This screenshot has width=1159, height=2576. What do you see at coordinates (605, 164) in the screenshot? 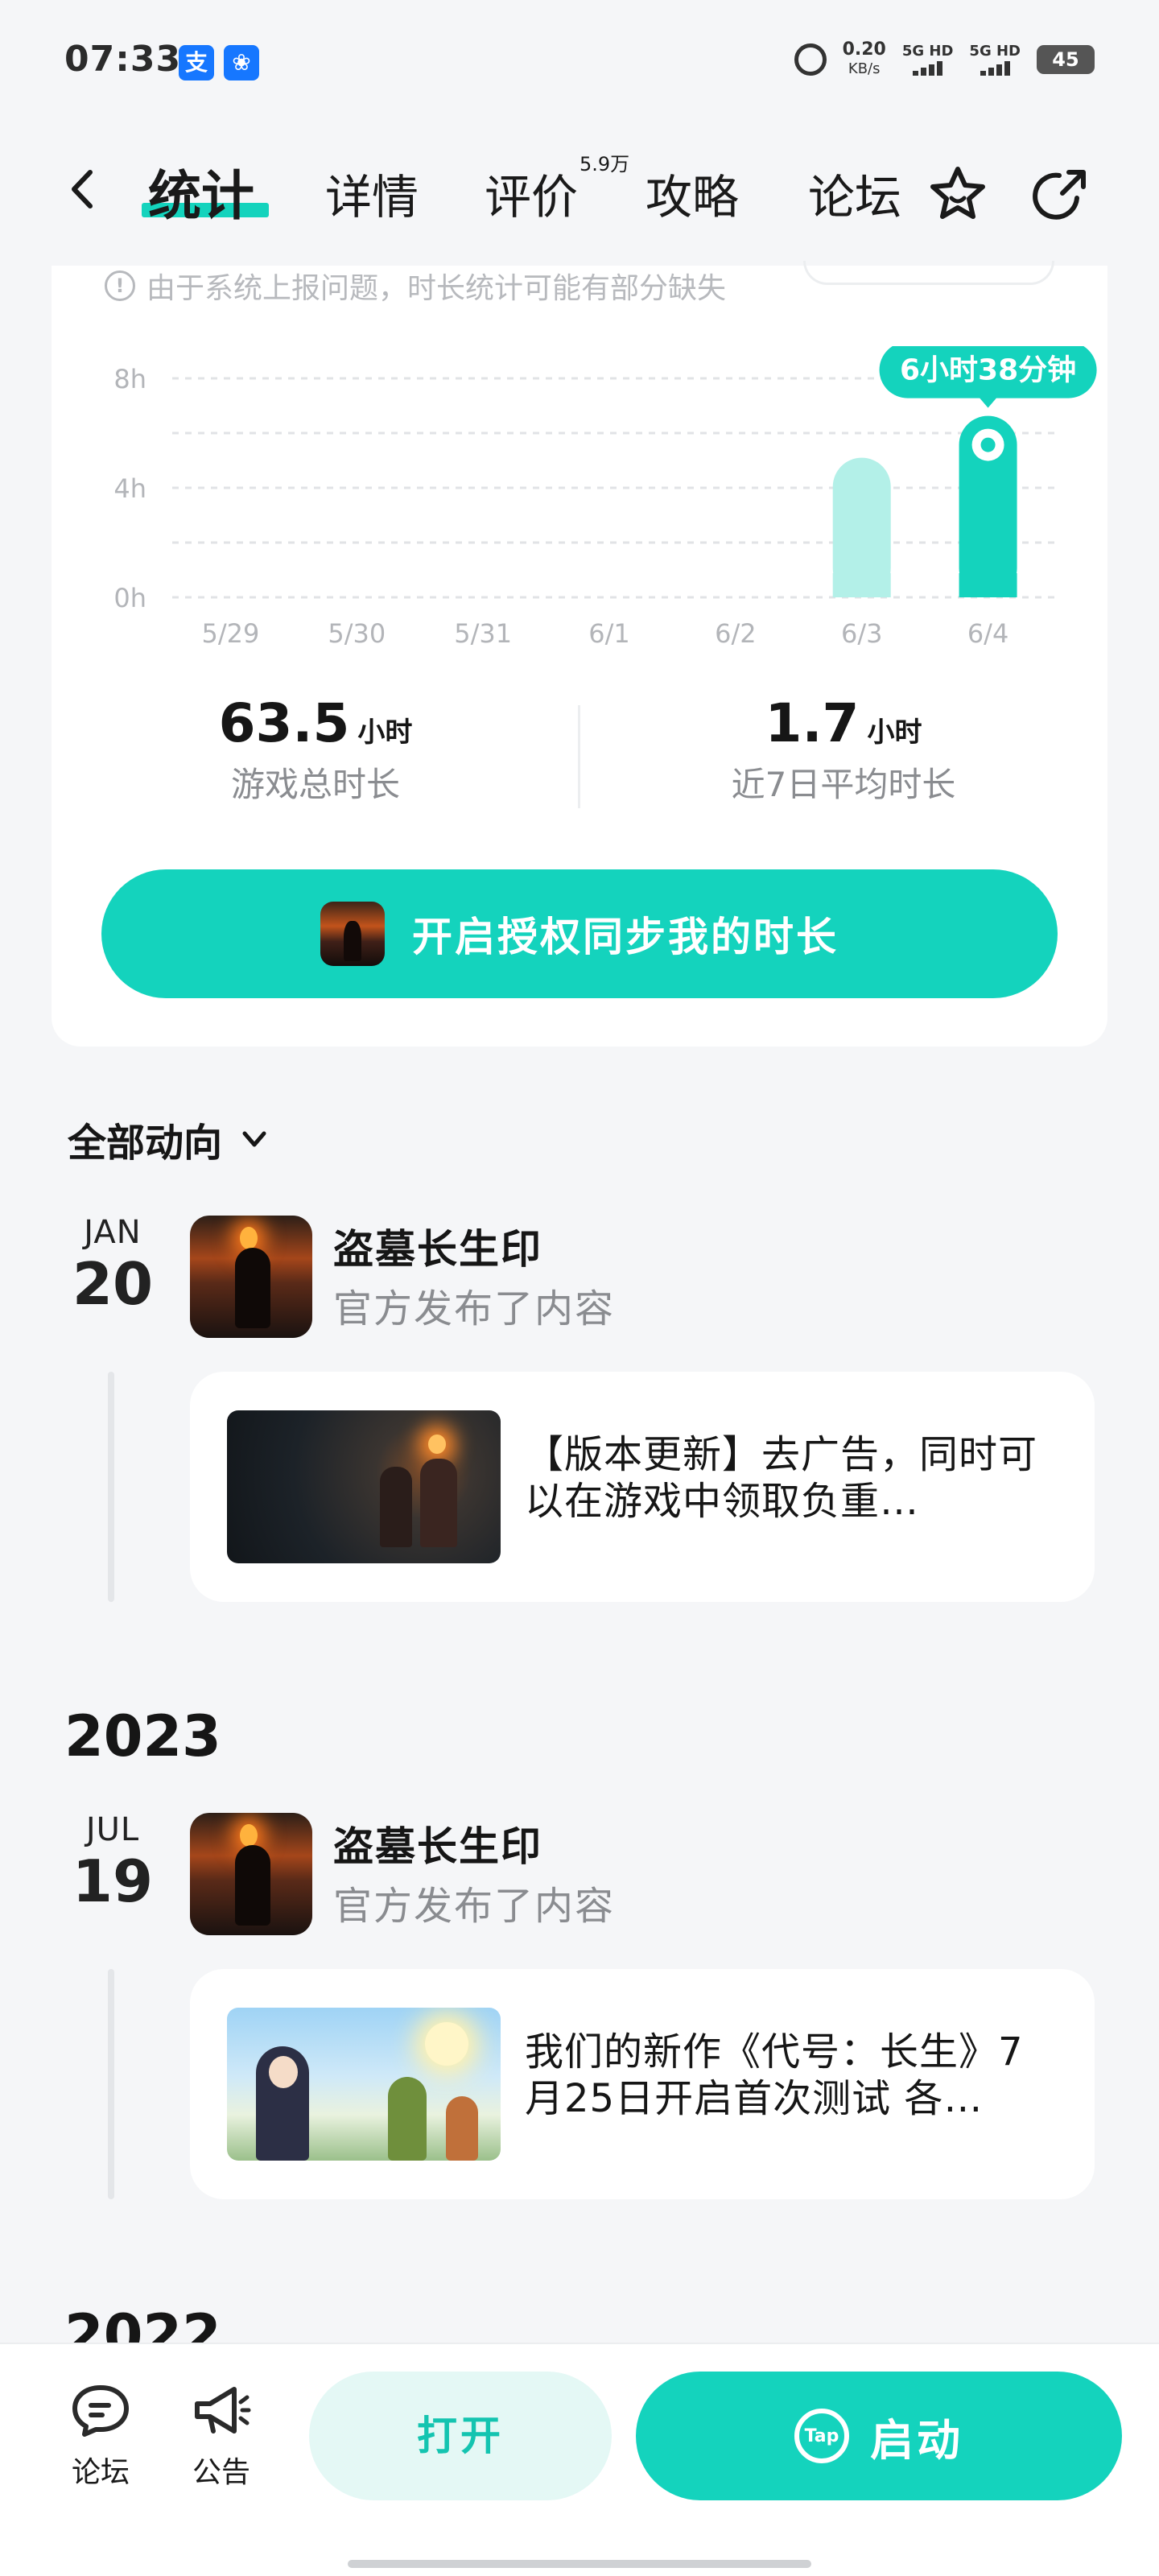
I see `review-count: 5.9万` at bounding box center [605, 164].